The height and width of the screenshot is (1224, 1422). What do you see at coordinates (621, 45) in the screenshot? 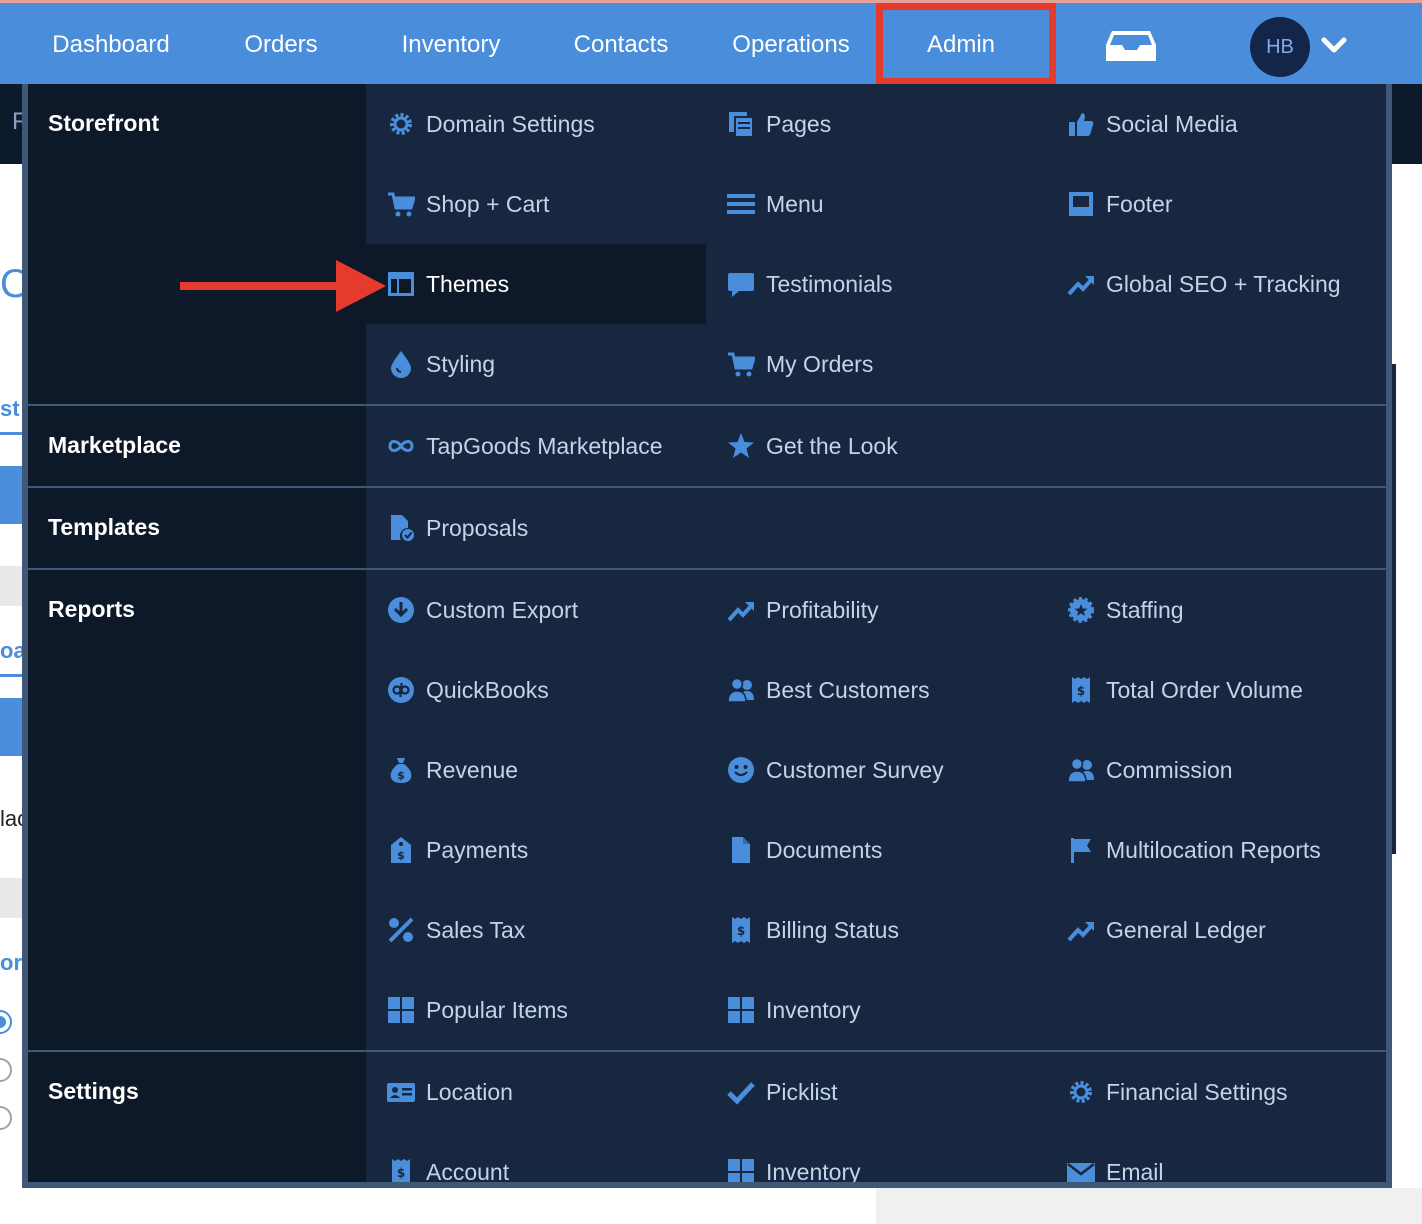
I see `nav-contacts: Contacts` at bounding box center [621, 45].